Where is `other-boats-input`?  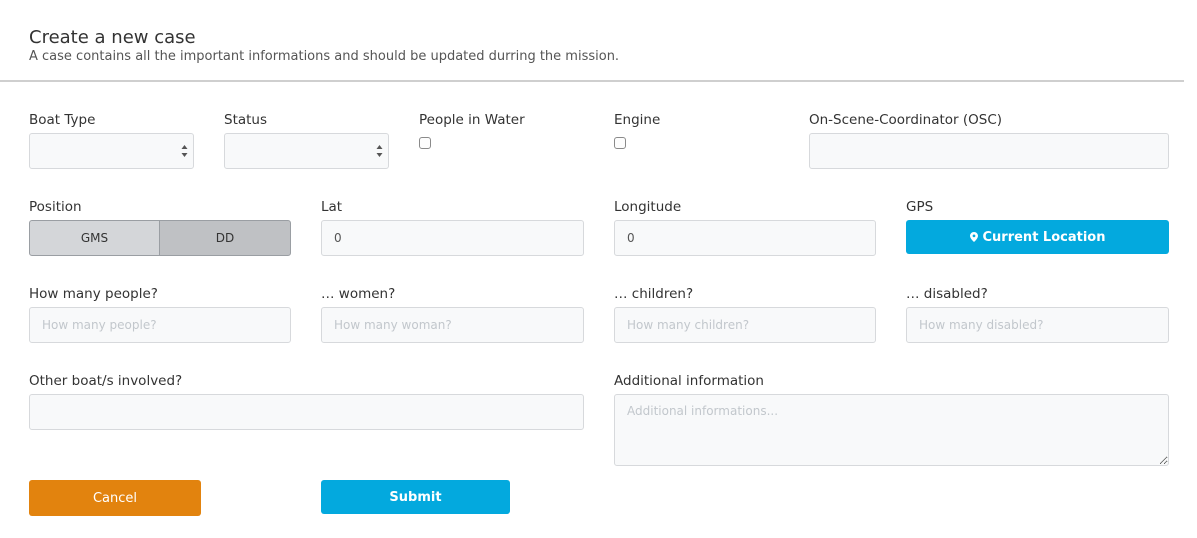 other-boats-input is located at coordinates (306, 412).